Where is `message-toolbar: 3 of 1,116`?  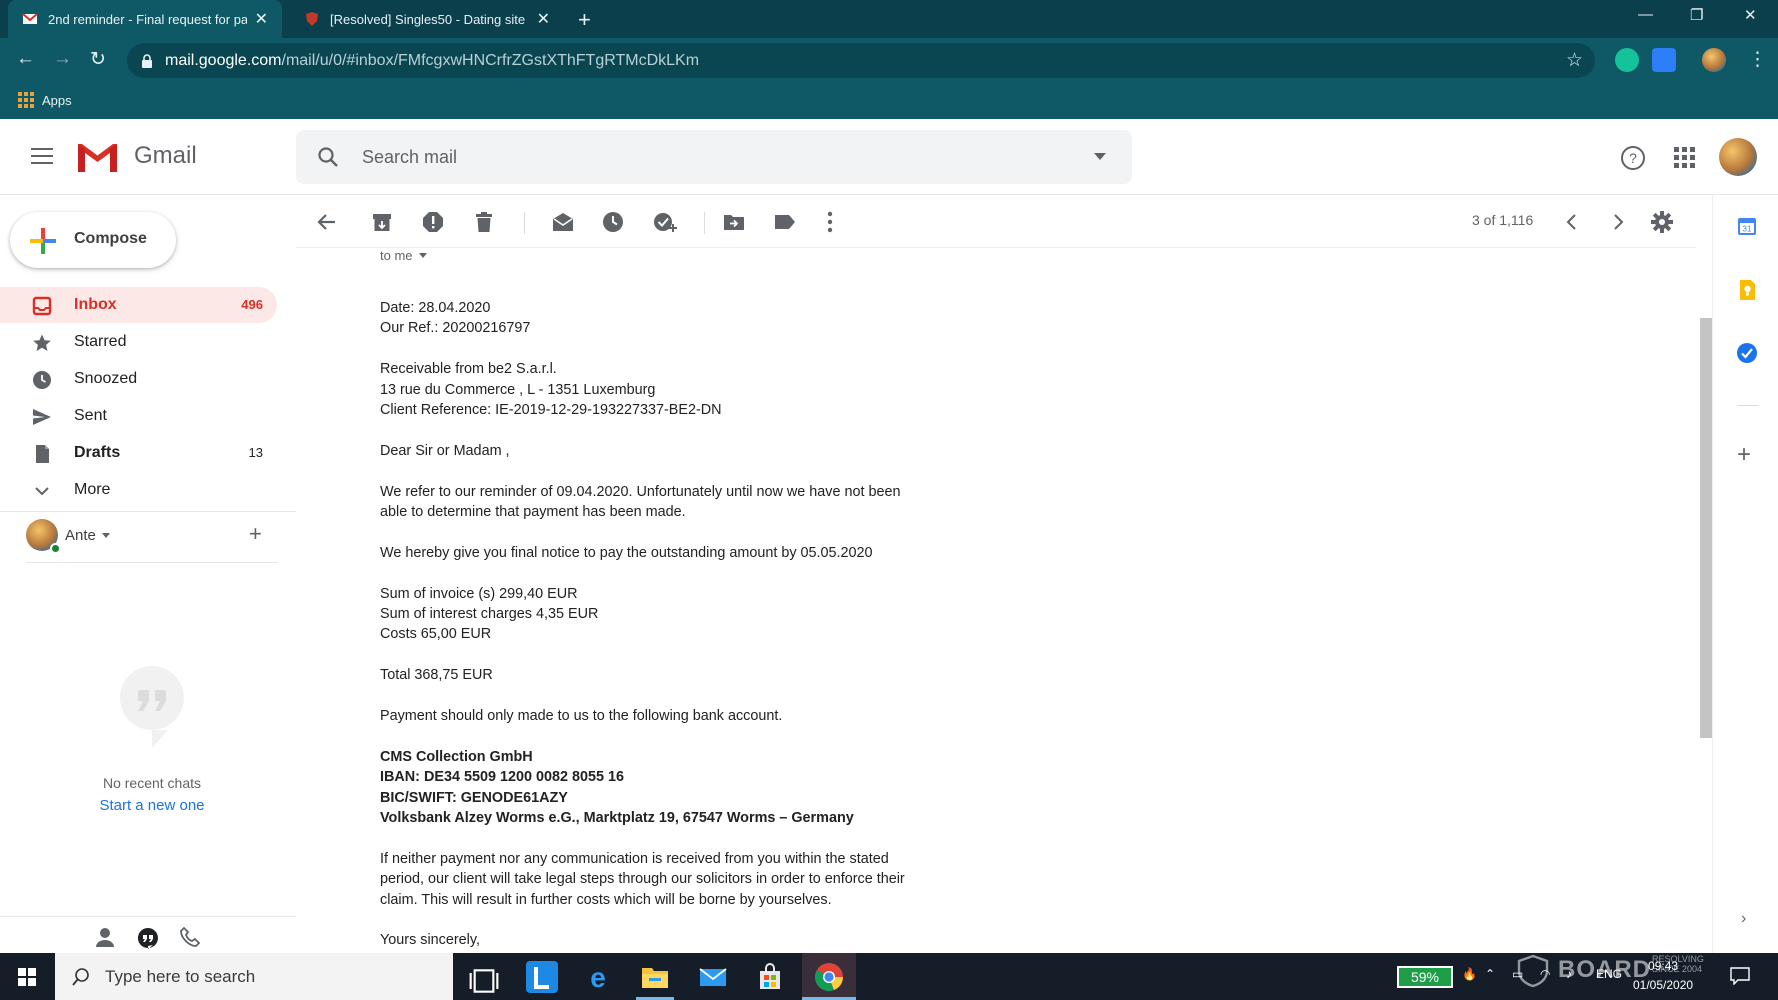 message-toolbar: 3 of 1,116 is located at coordinates (996, 222).